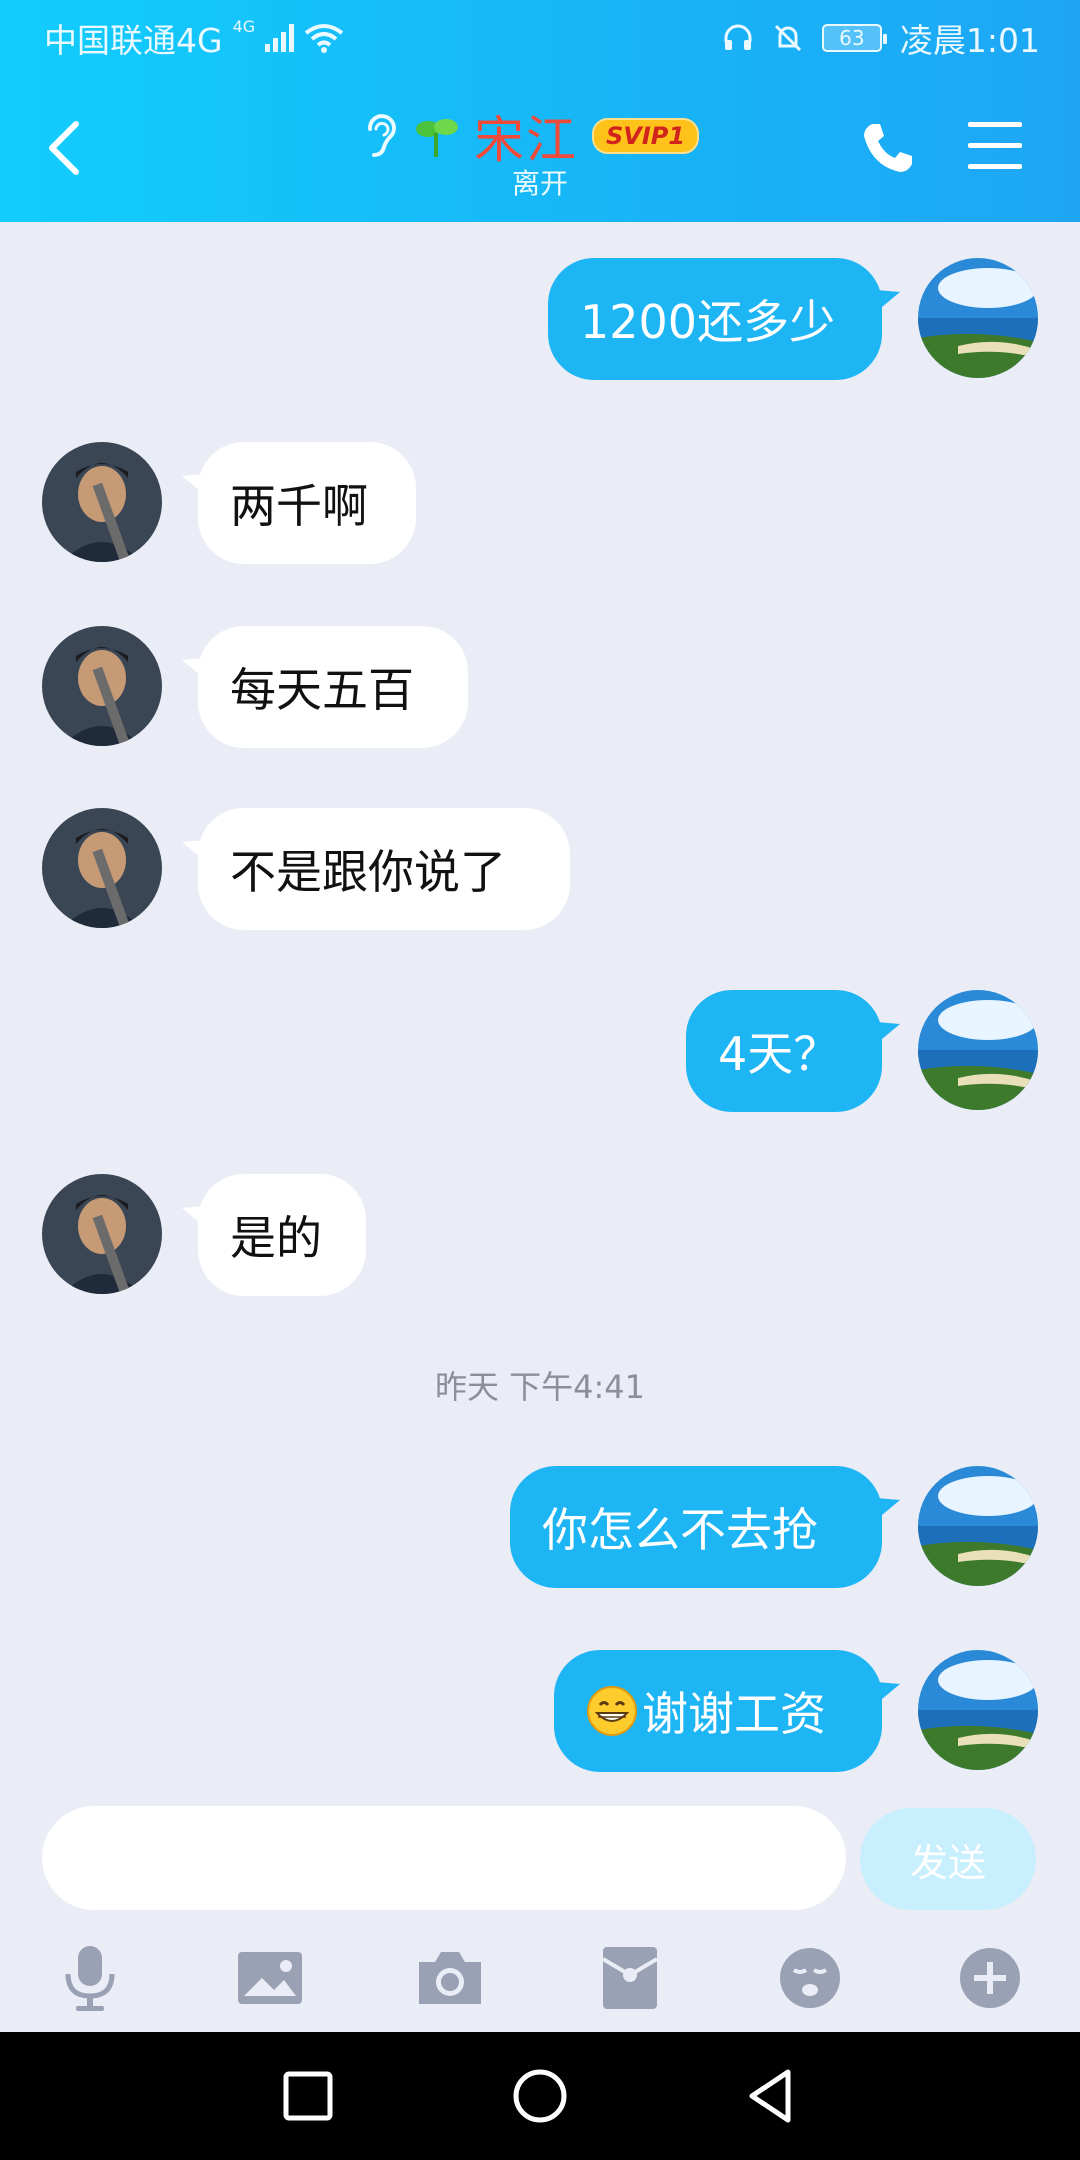 The width and height of the screenshot is (1080, 2160). I want to click on phone-icon, so click(888, 148).